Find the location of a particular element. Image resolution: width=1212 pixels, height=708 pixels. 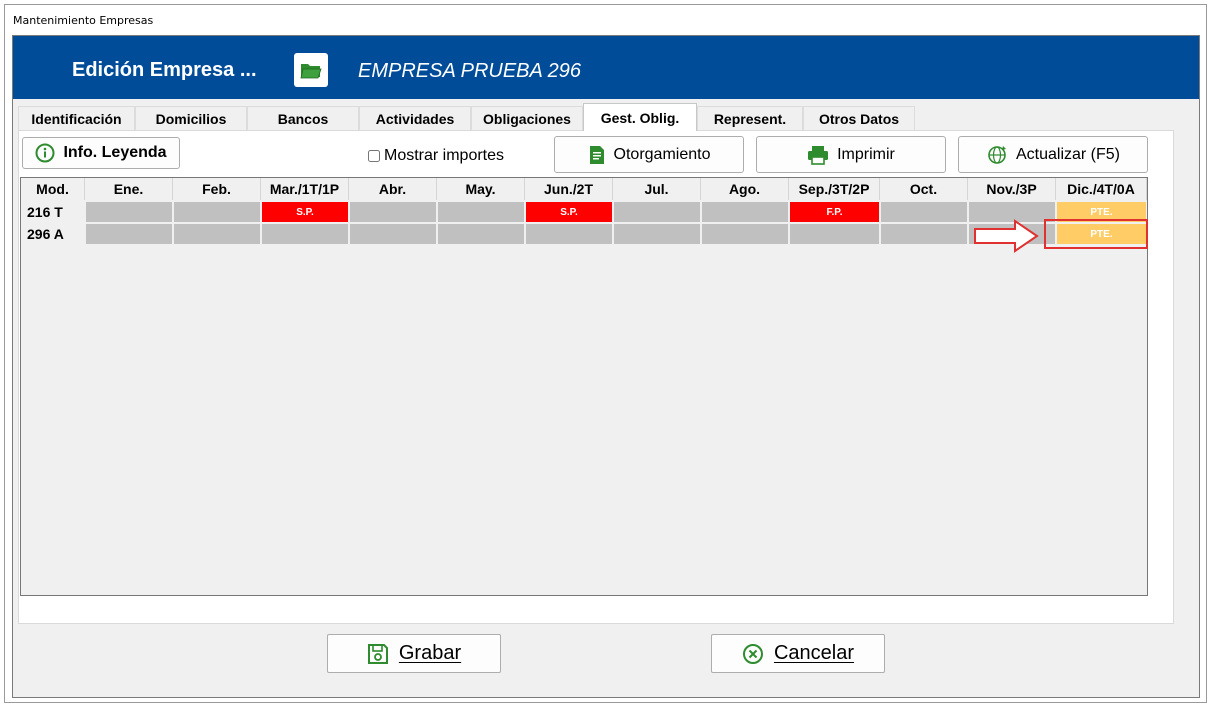

column-header: Nov./3P is located at coordinates (1012, 189).